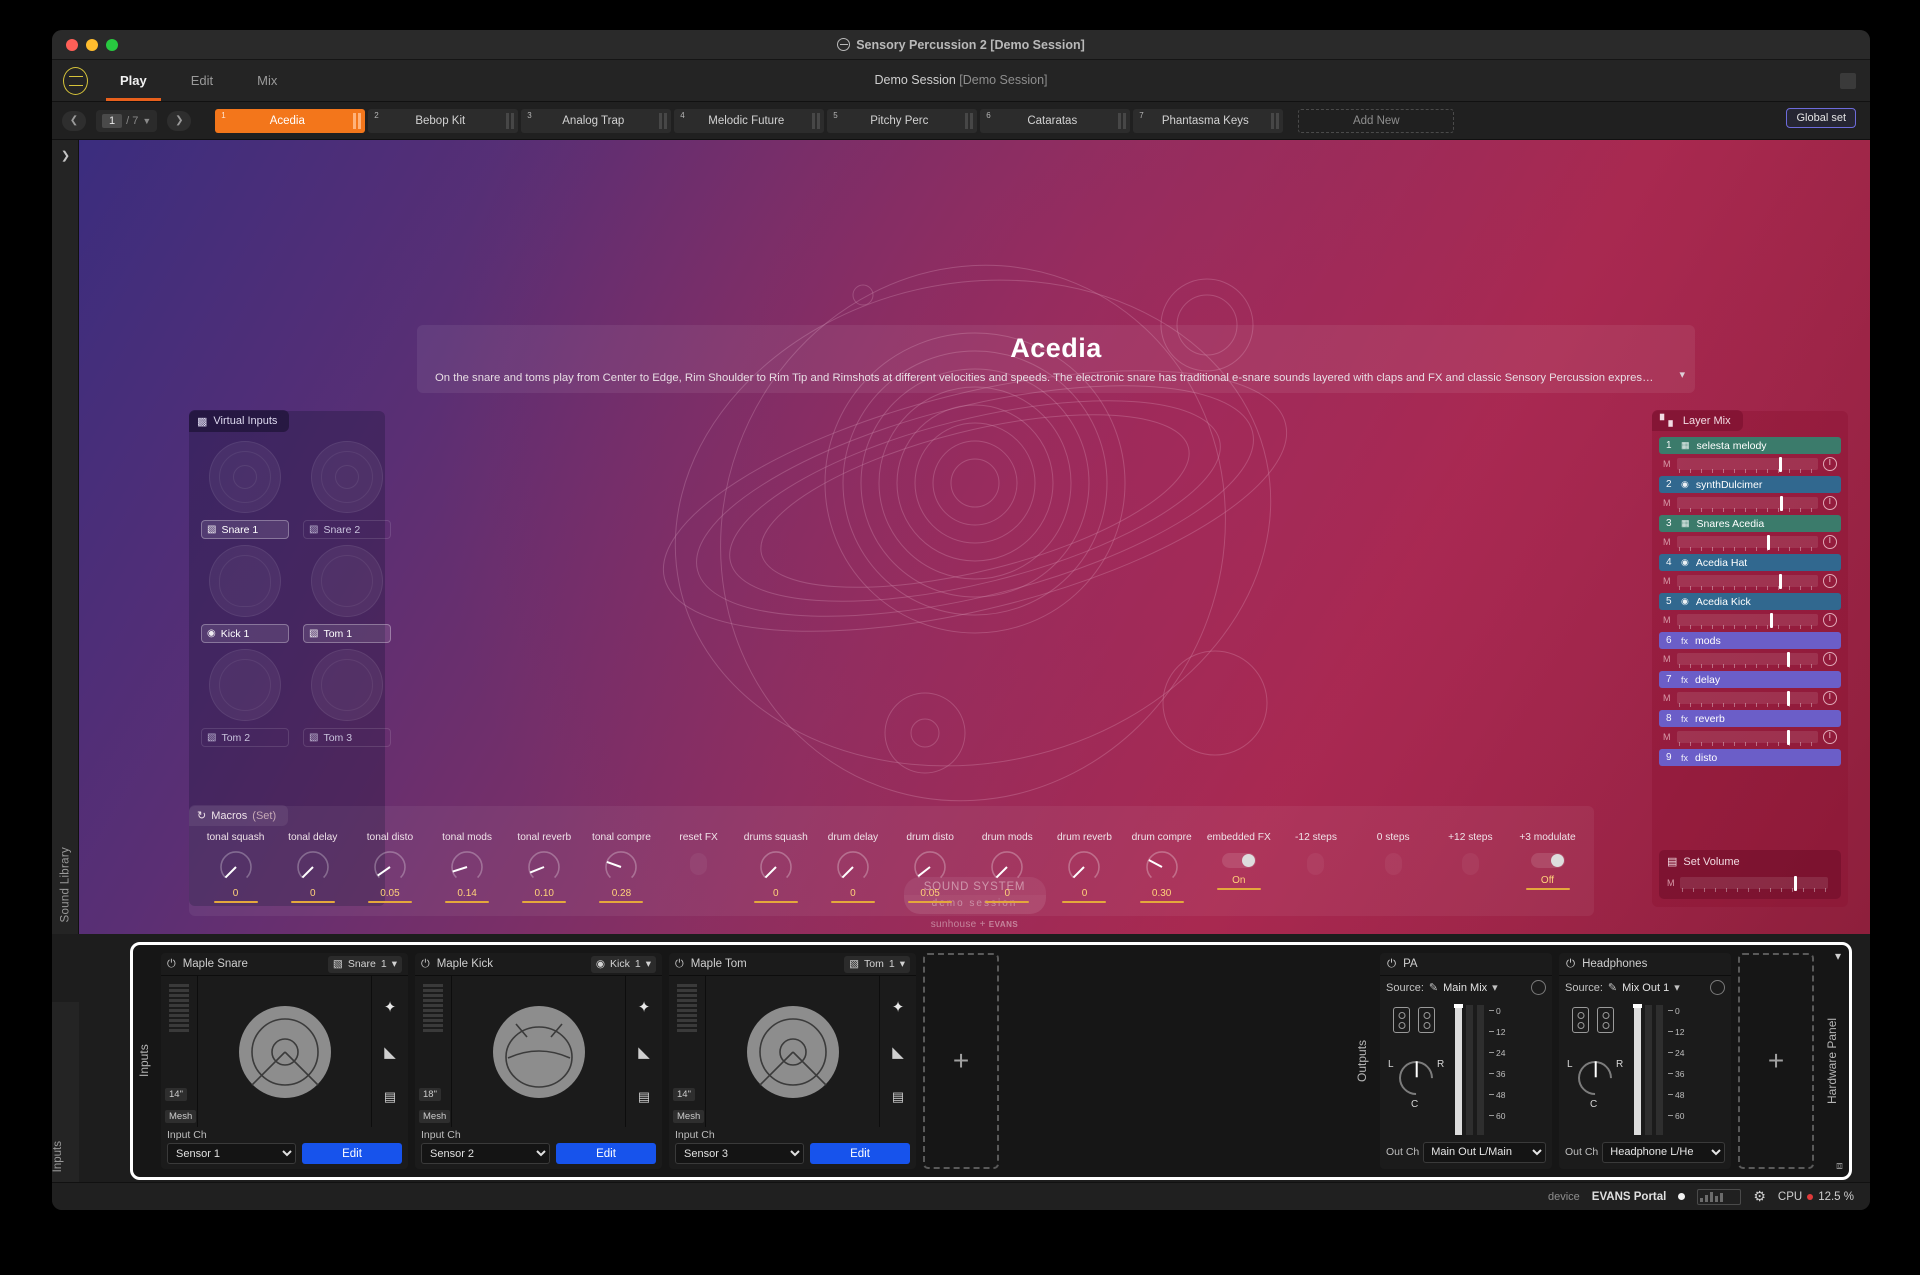  Describe the element at coordinates (364, 964) in the screenshot. I see `pad-assignment-select: ▧ Snare 1 ▾` at that location.